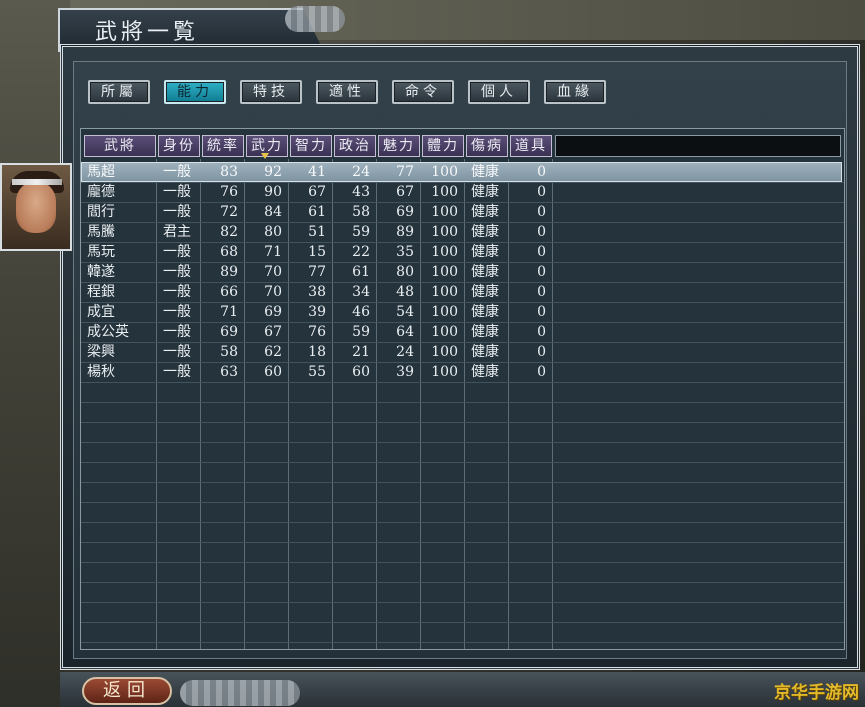 This screenshot has height=707, width=865. I want to click on column-header-politics: 政治, so click(355, 146).